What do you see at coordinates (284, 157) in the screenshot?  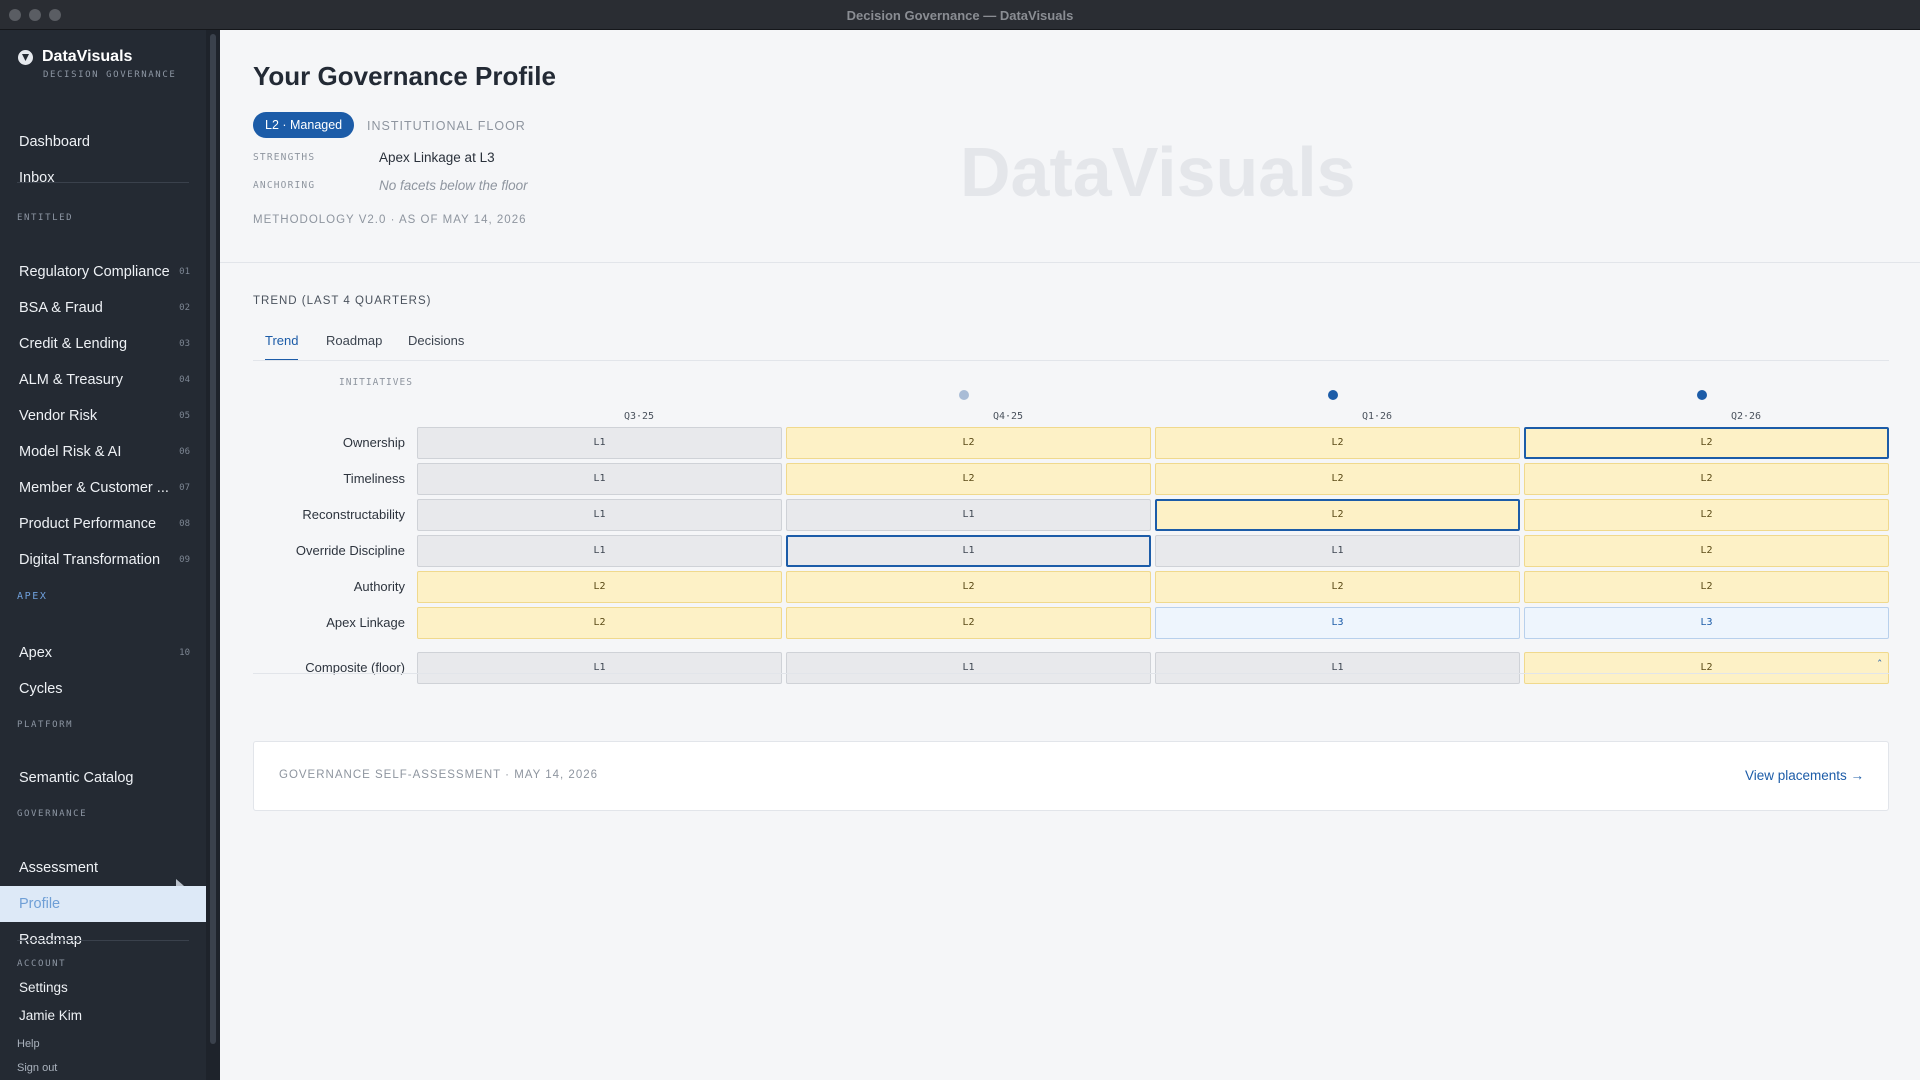 I see `strengths-label: STRENGTHS` at bounding box center [284, 157].